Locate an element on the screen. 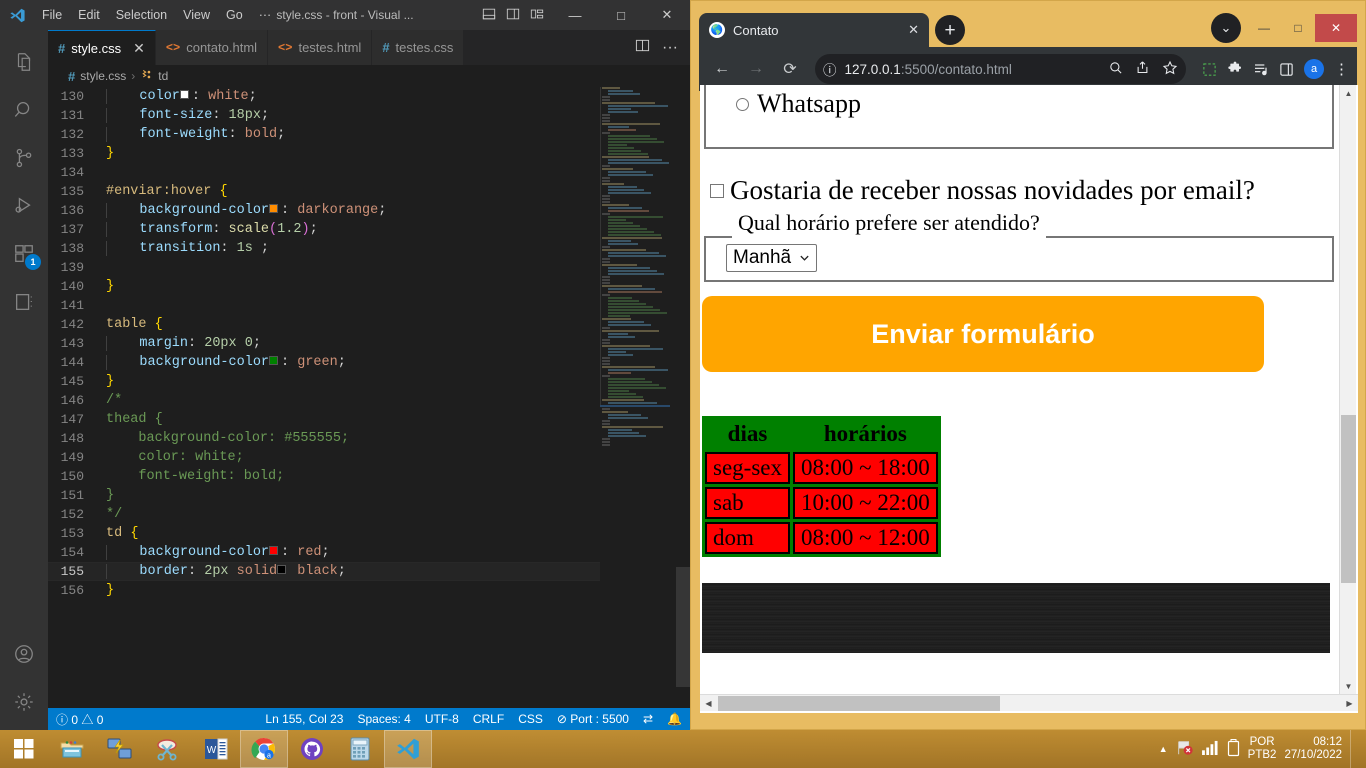  address-bar: ⓘ 127.0.0.1:5500/contato.html is located at coordinates (1000, 69).